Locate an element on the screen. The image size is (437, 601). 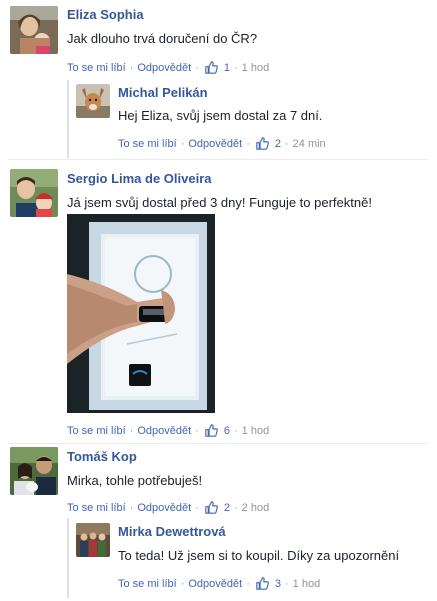
comment-actions: To se mi líbí · Odpovědět · 2 · 2 hod is located at coordinates (168, 507).